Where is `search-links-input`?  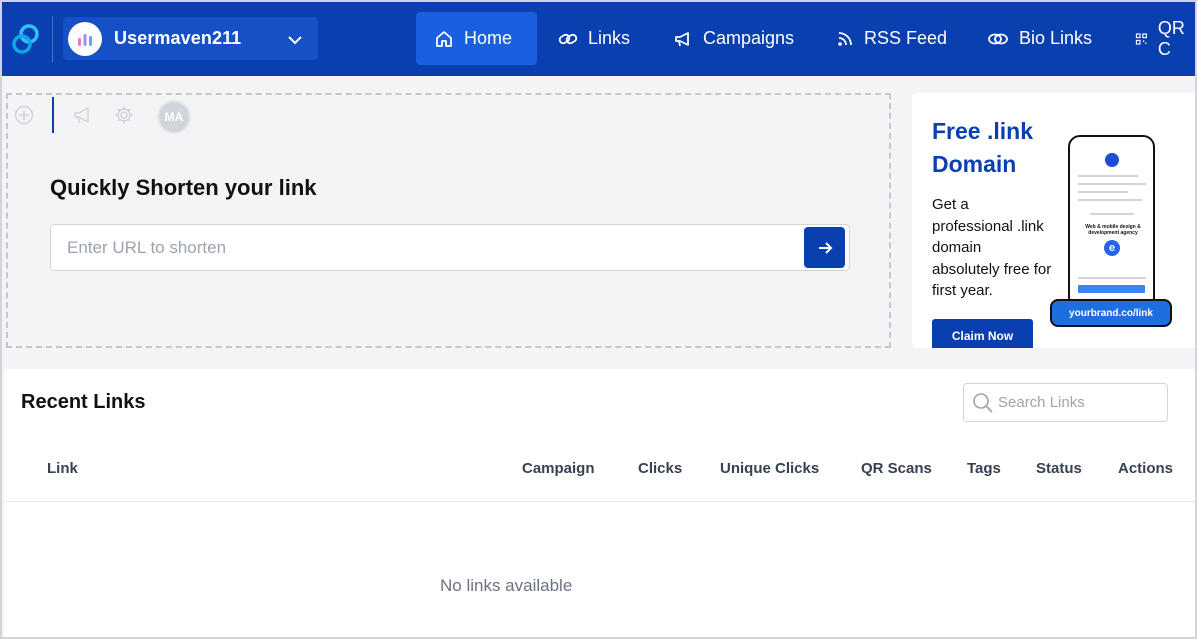
search-links-input is located at coordinates (1080, 402).